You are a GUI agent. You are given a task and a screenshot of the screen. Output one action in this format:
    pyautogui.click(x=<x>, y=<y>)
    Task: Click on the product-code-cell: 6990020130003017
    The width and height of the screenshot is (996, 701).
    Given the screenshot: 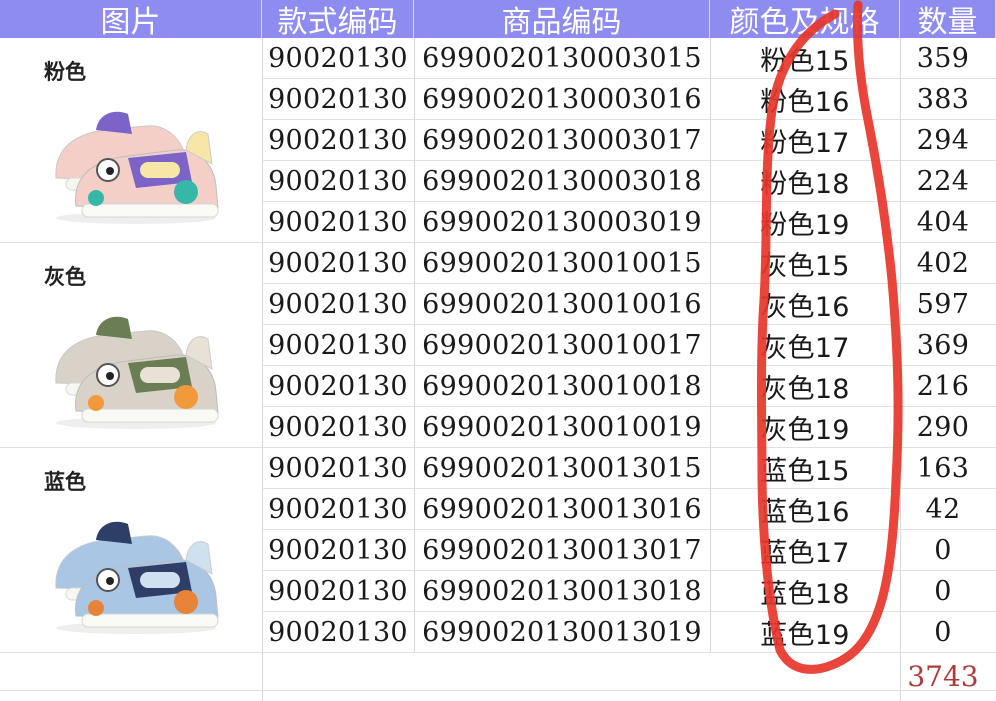 What is the action you would take?
    pyautogui.click(x=562, y=140)
    